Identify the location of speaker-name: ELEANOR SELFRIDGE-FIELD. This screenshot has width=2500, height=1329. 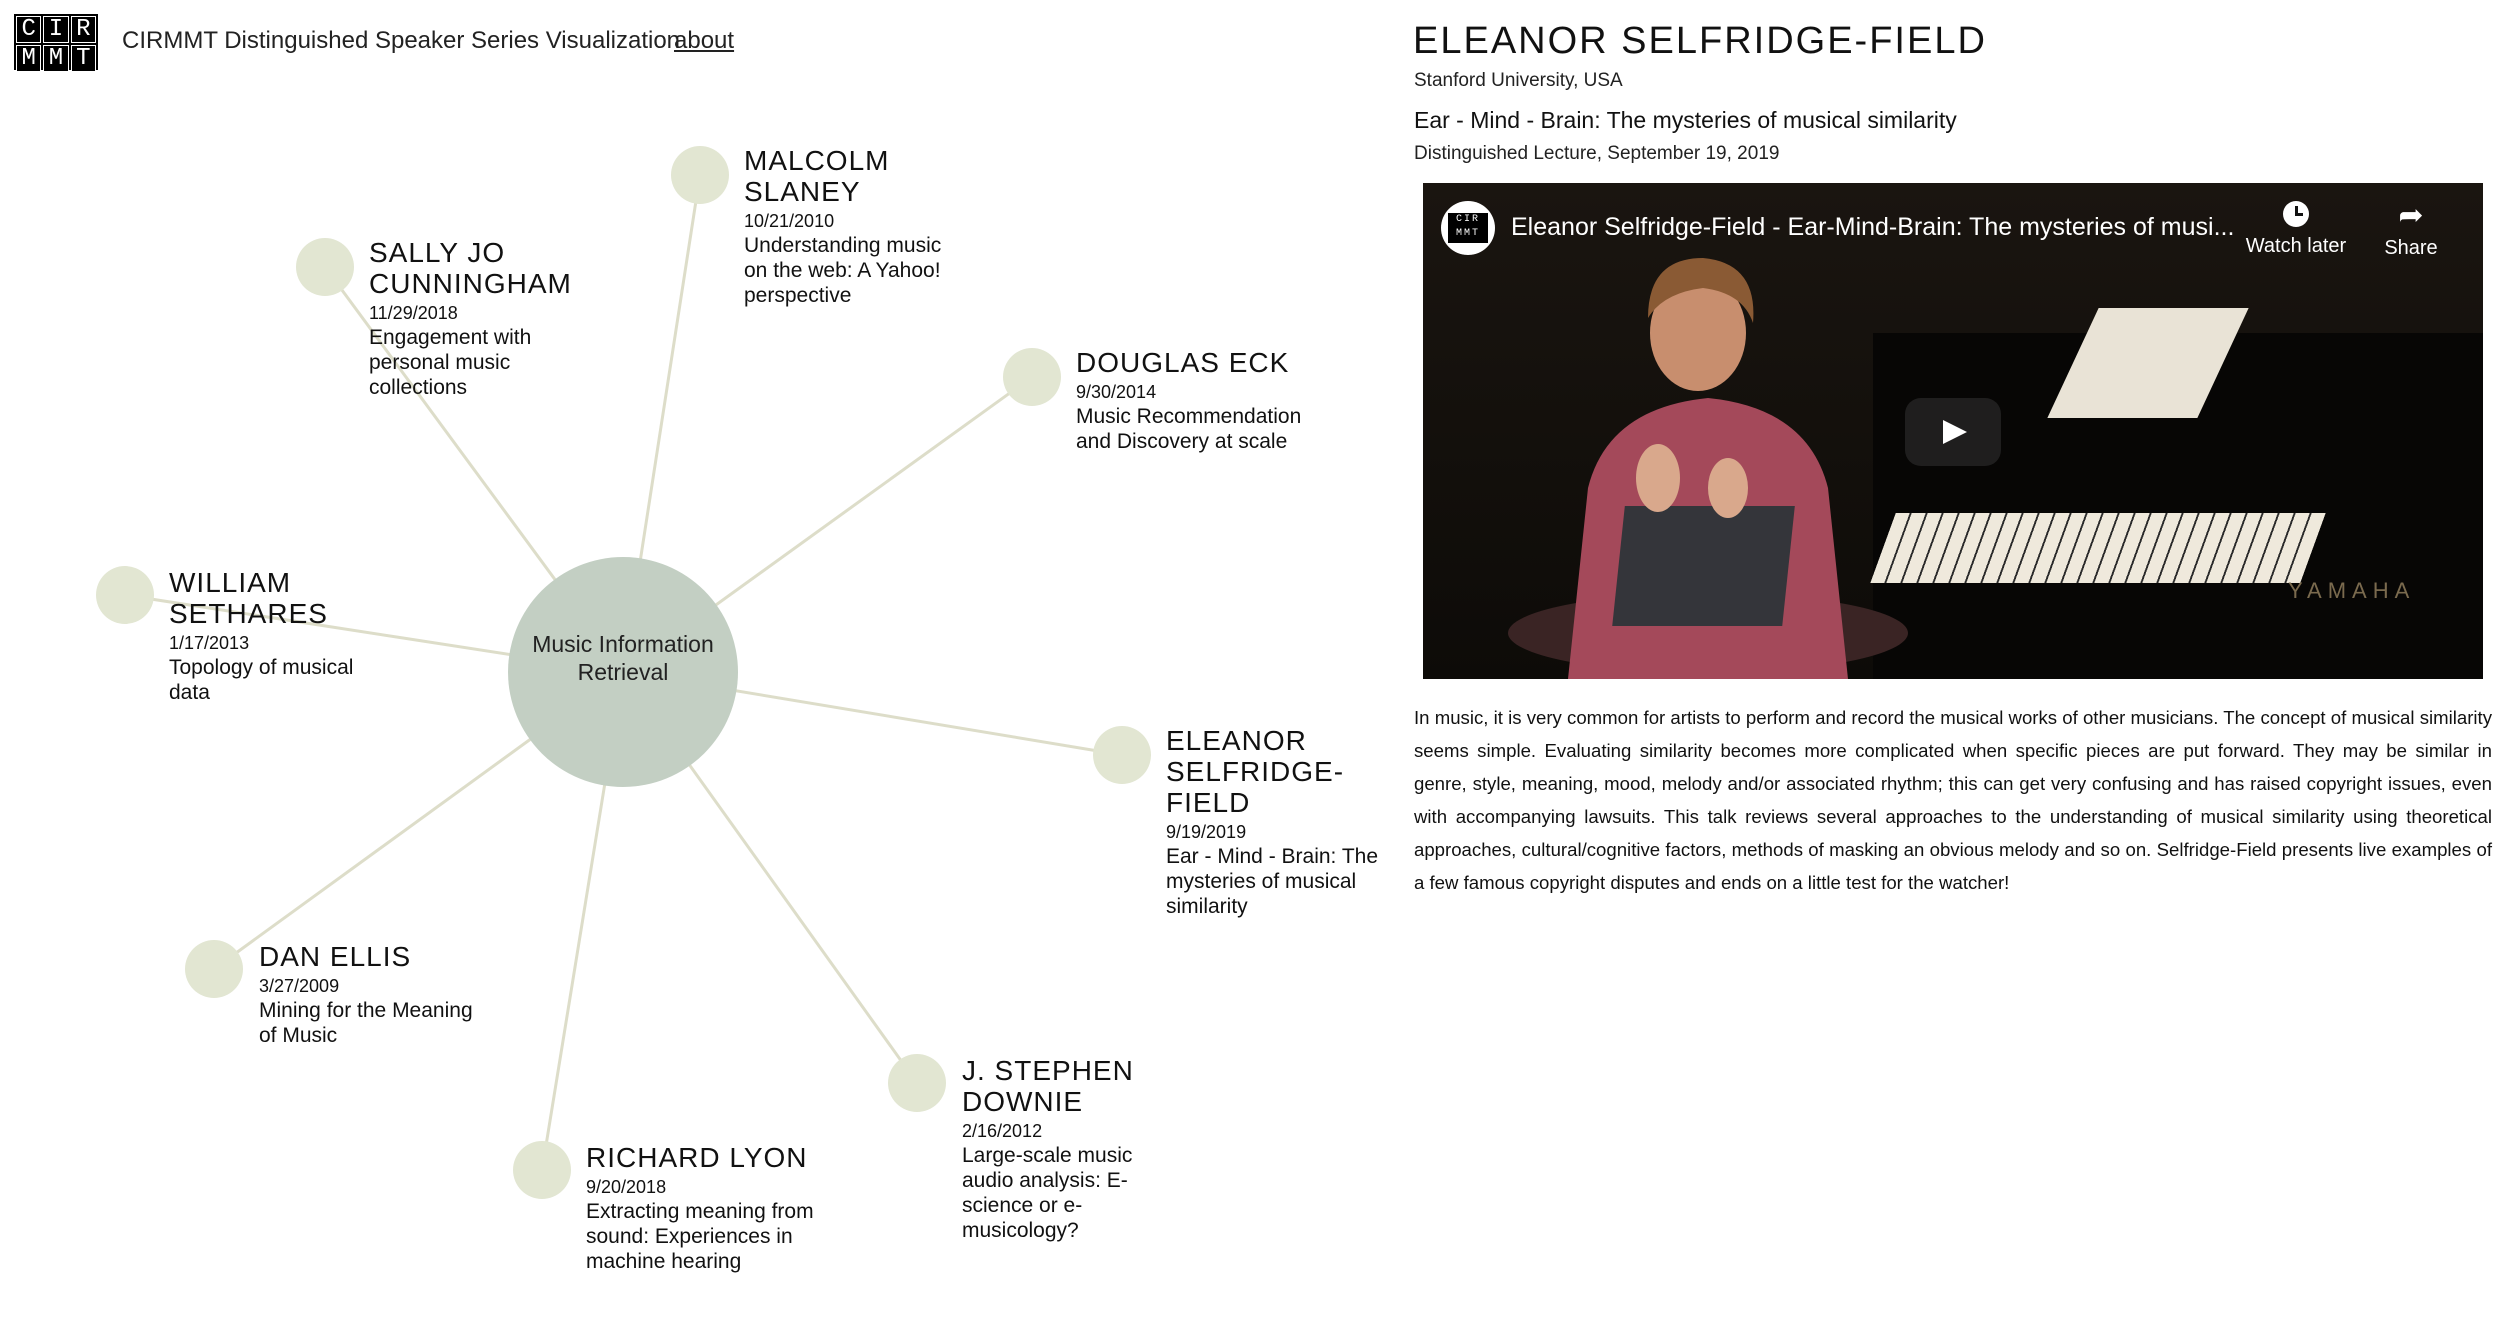
(1255, 771).